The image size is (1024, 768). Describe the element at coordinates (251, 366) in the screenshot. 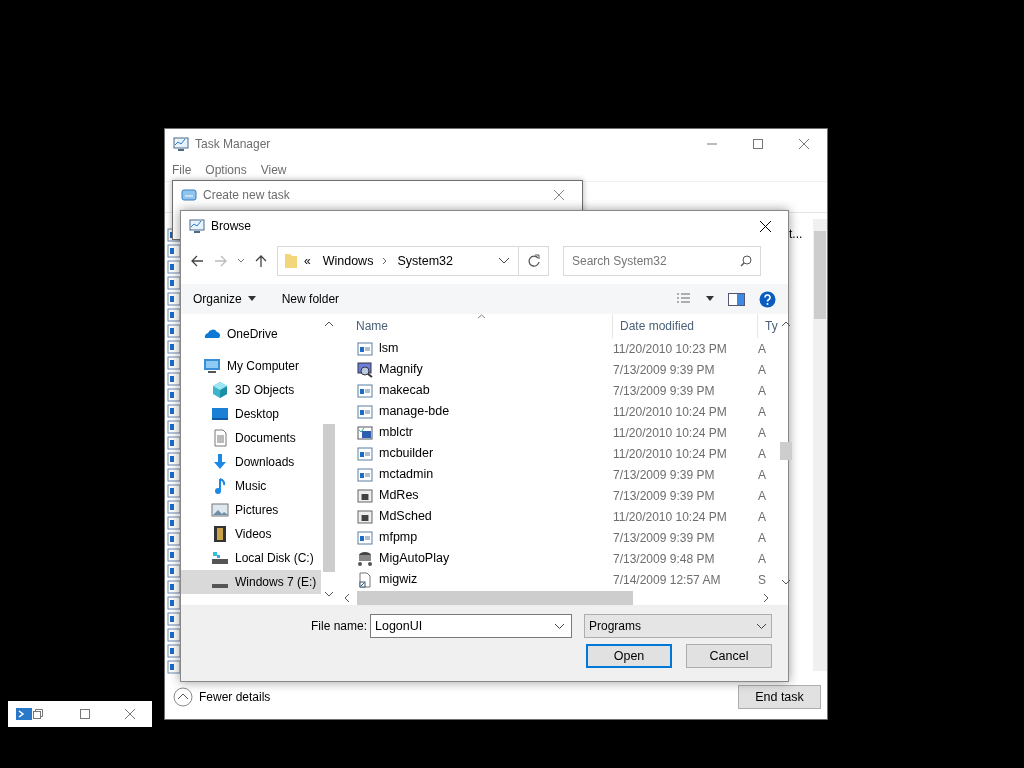

I see `nav-item: My Computer` at that location.